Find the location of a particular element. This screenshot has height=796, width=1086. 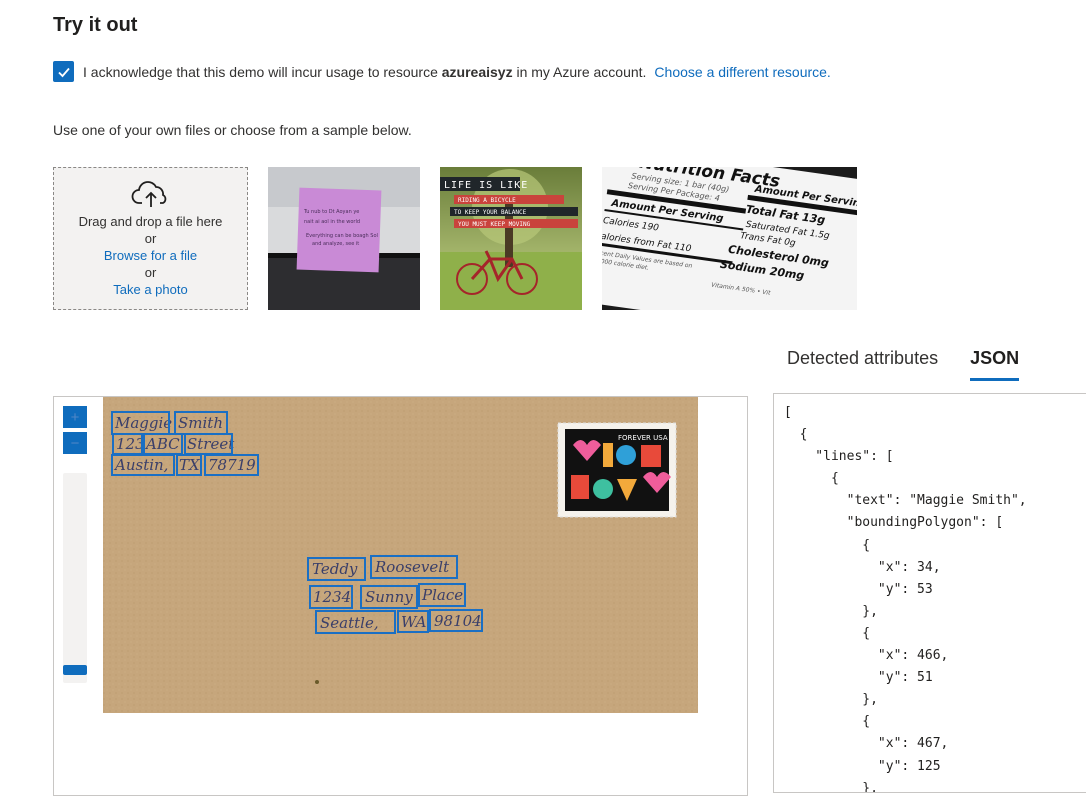

address-word: Sunny is located at coordinates (389, 597).